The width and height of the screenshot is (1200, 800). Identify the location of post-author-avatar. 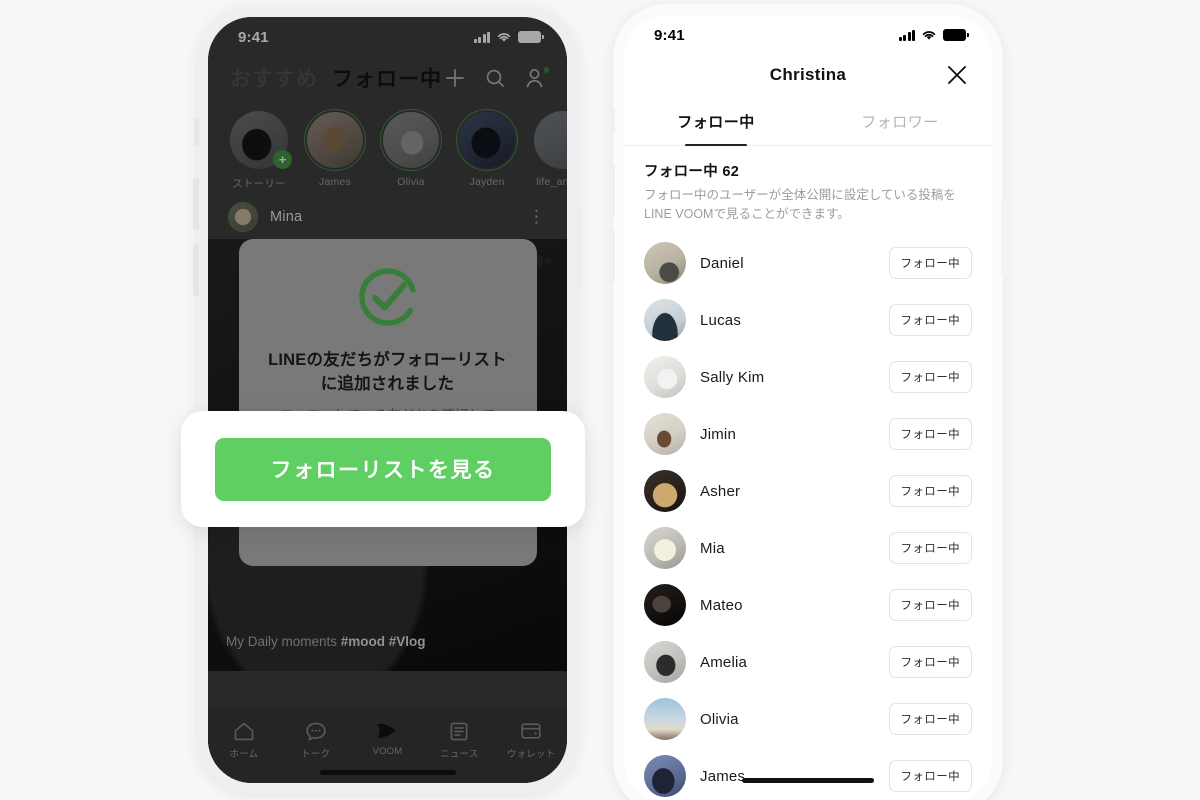
(243, 217).